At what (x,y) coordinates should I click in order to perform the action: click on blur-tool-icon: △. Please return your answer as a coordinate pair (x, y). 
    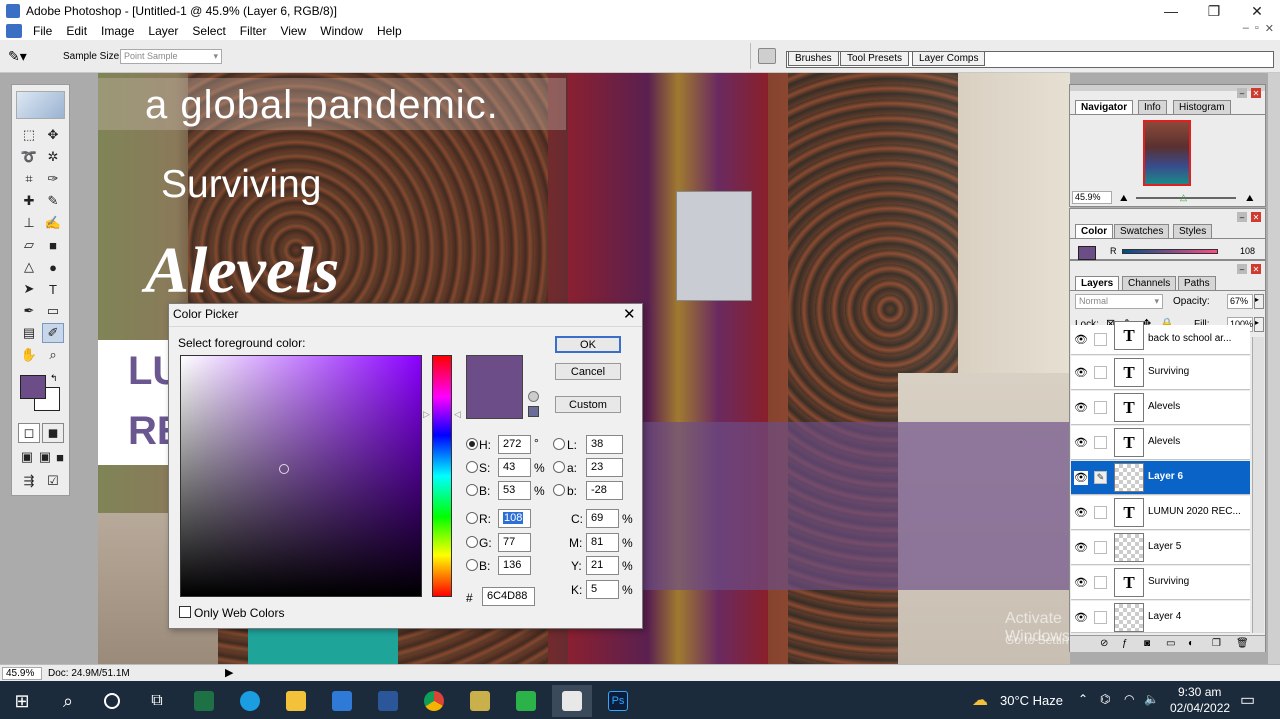
    Looking at the image, I should click on (29, 267).